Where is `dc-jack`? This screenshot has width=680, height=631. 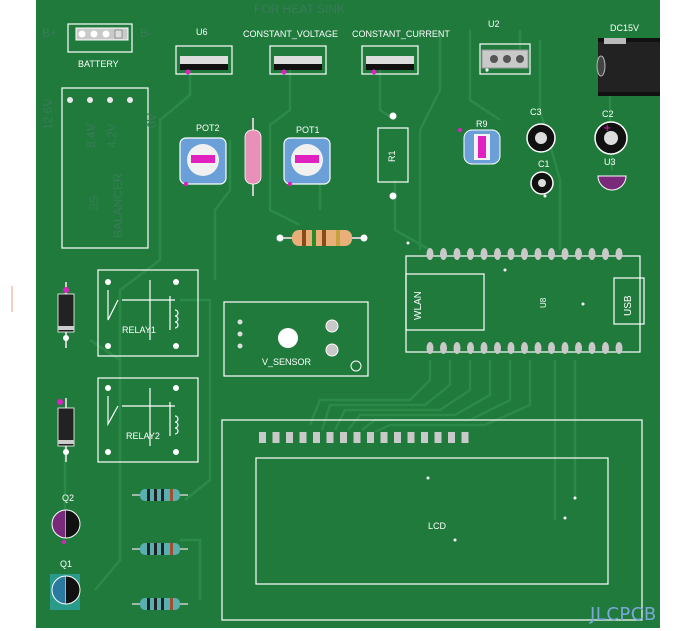
dc-jack is located at coordinates (628, 67).